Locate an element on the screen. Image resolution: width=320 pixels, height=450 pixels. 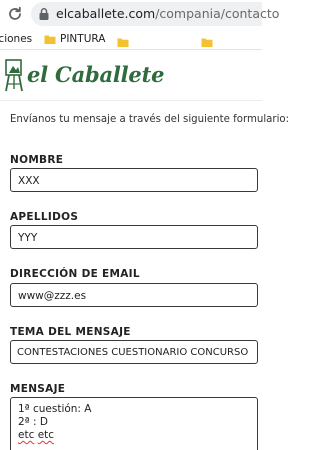
bookmark-label: PINTURA is located at coordinates (83, 39).